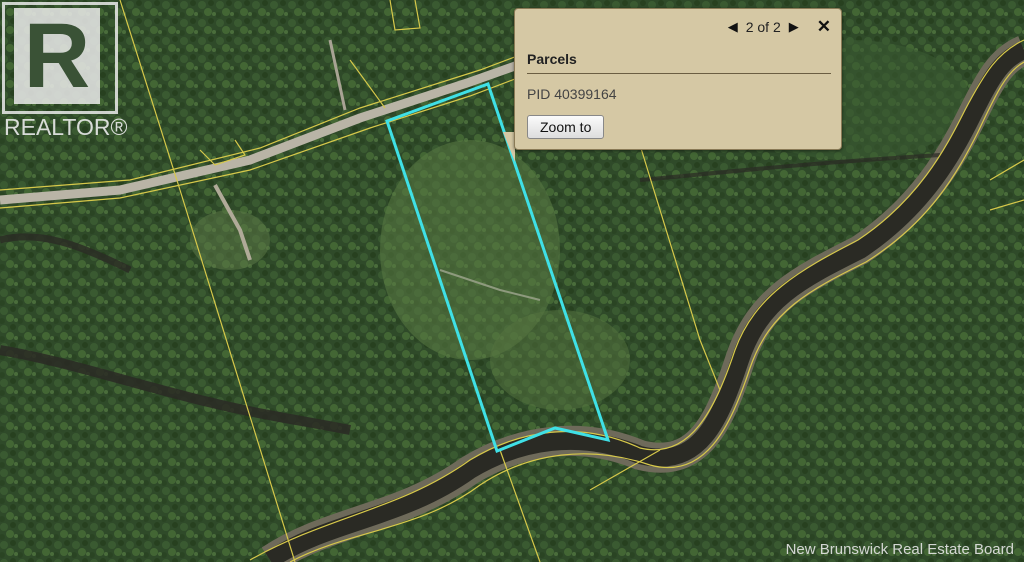  I want to click on popup-title: Parcels, so click(552, 59).